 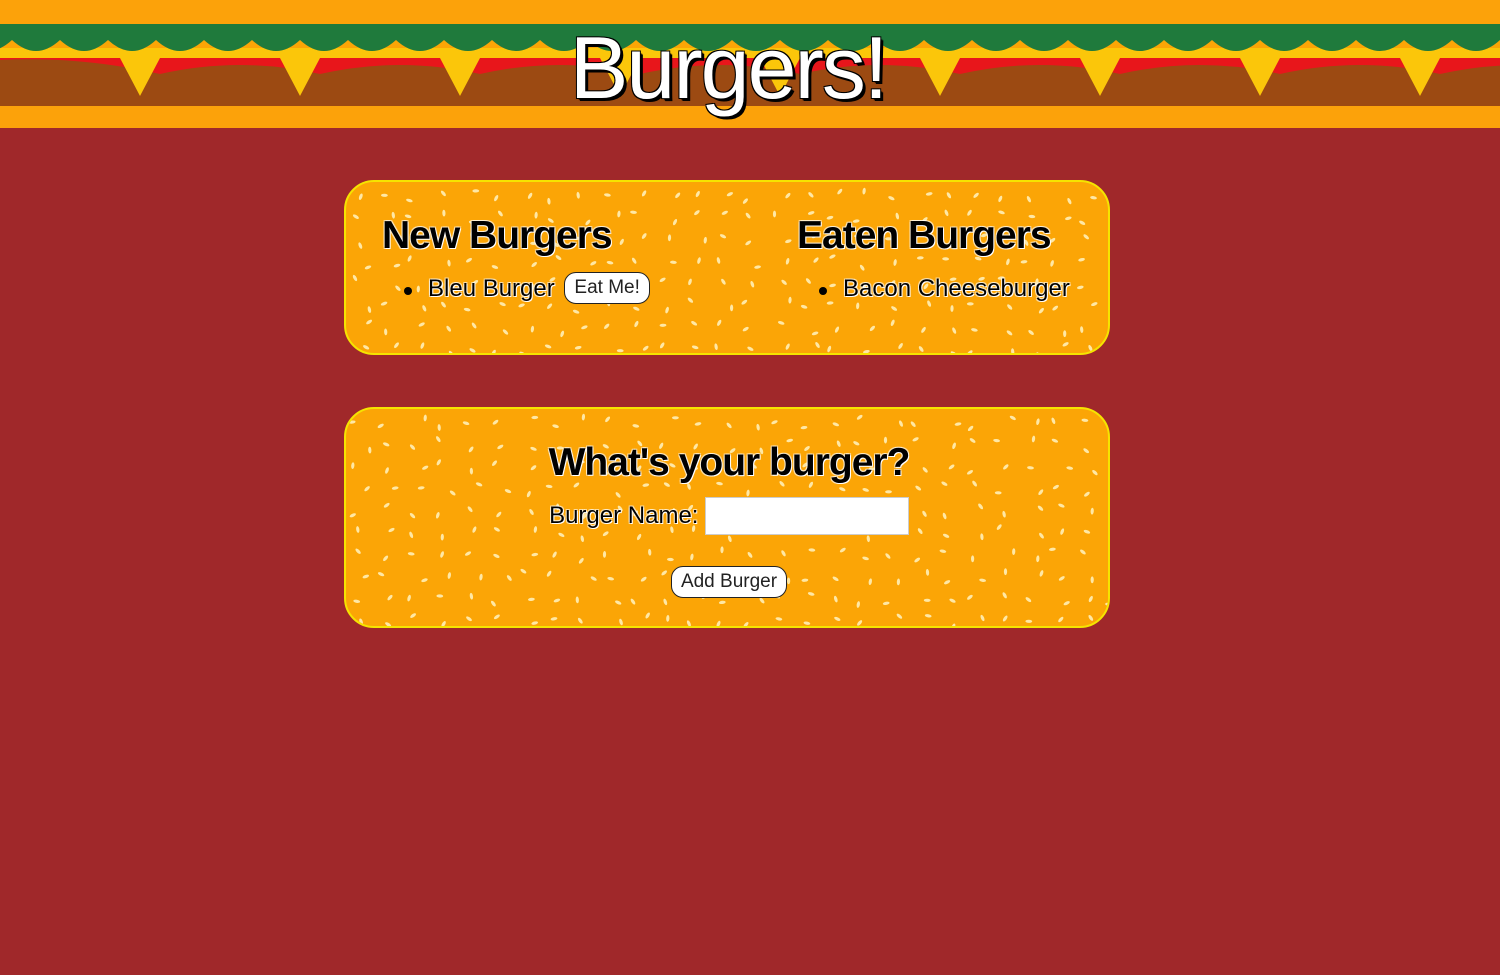 What do you see at coordinates (924, 235) in the screenshot?
I see `eaten-burgers-title: Eaten Burgers` at bounding box center [924, 235].